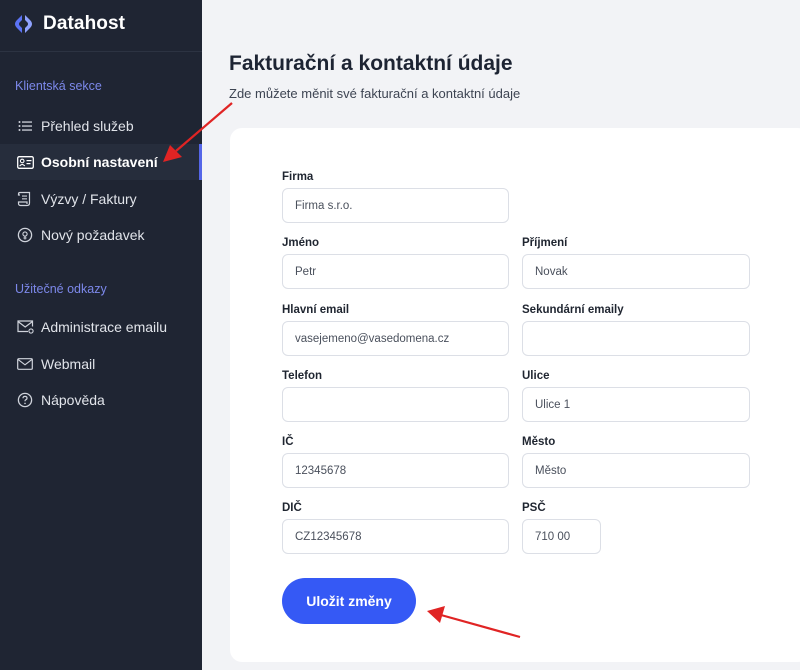 Image resolution: width=800 pixels, height=670 pixels. What do you see at coordinates (25, 235) in the screenshot?
I see `support-icon` at bounding box center [25, 235].